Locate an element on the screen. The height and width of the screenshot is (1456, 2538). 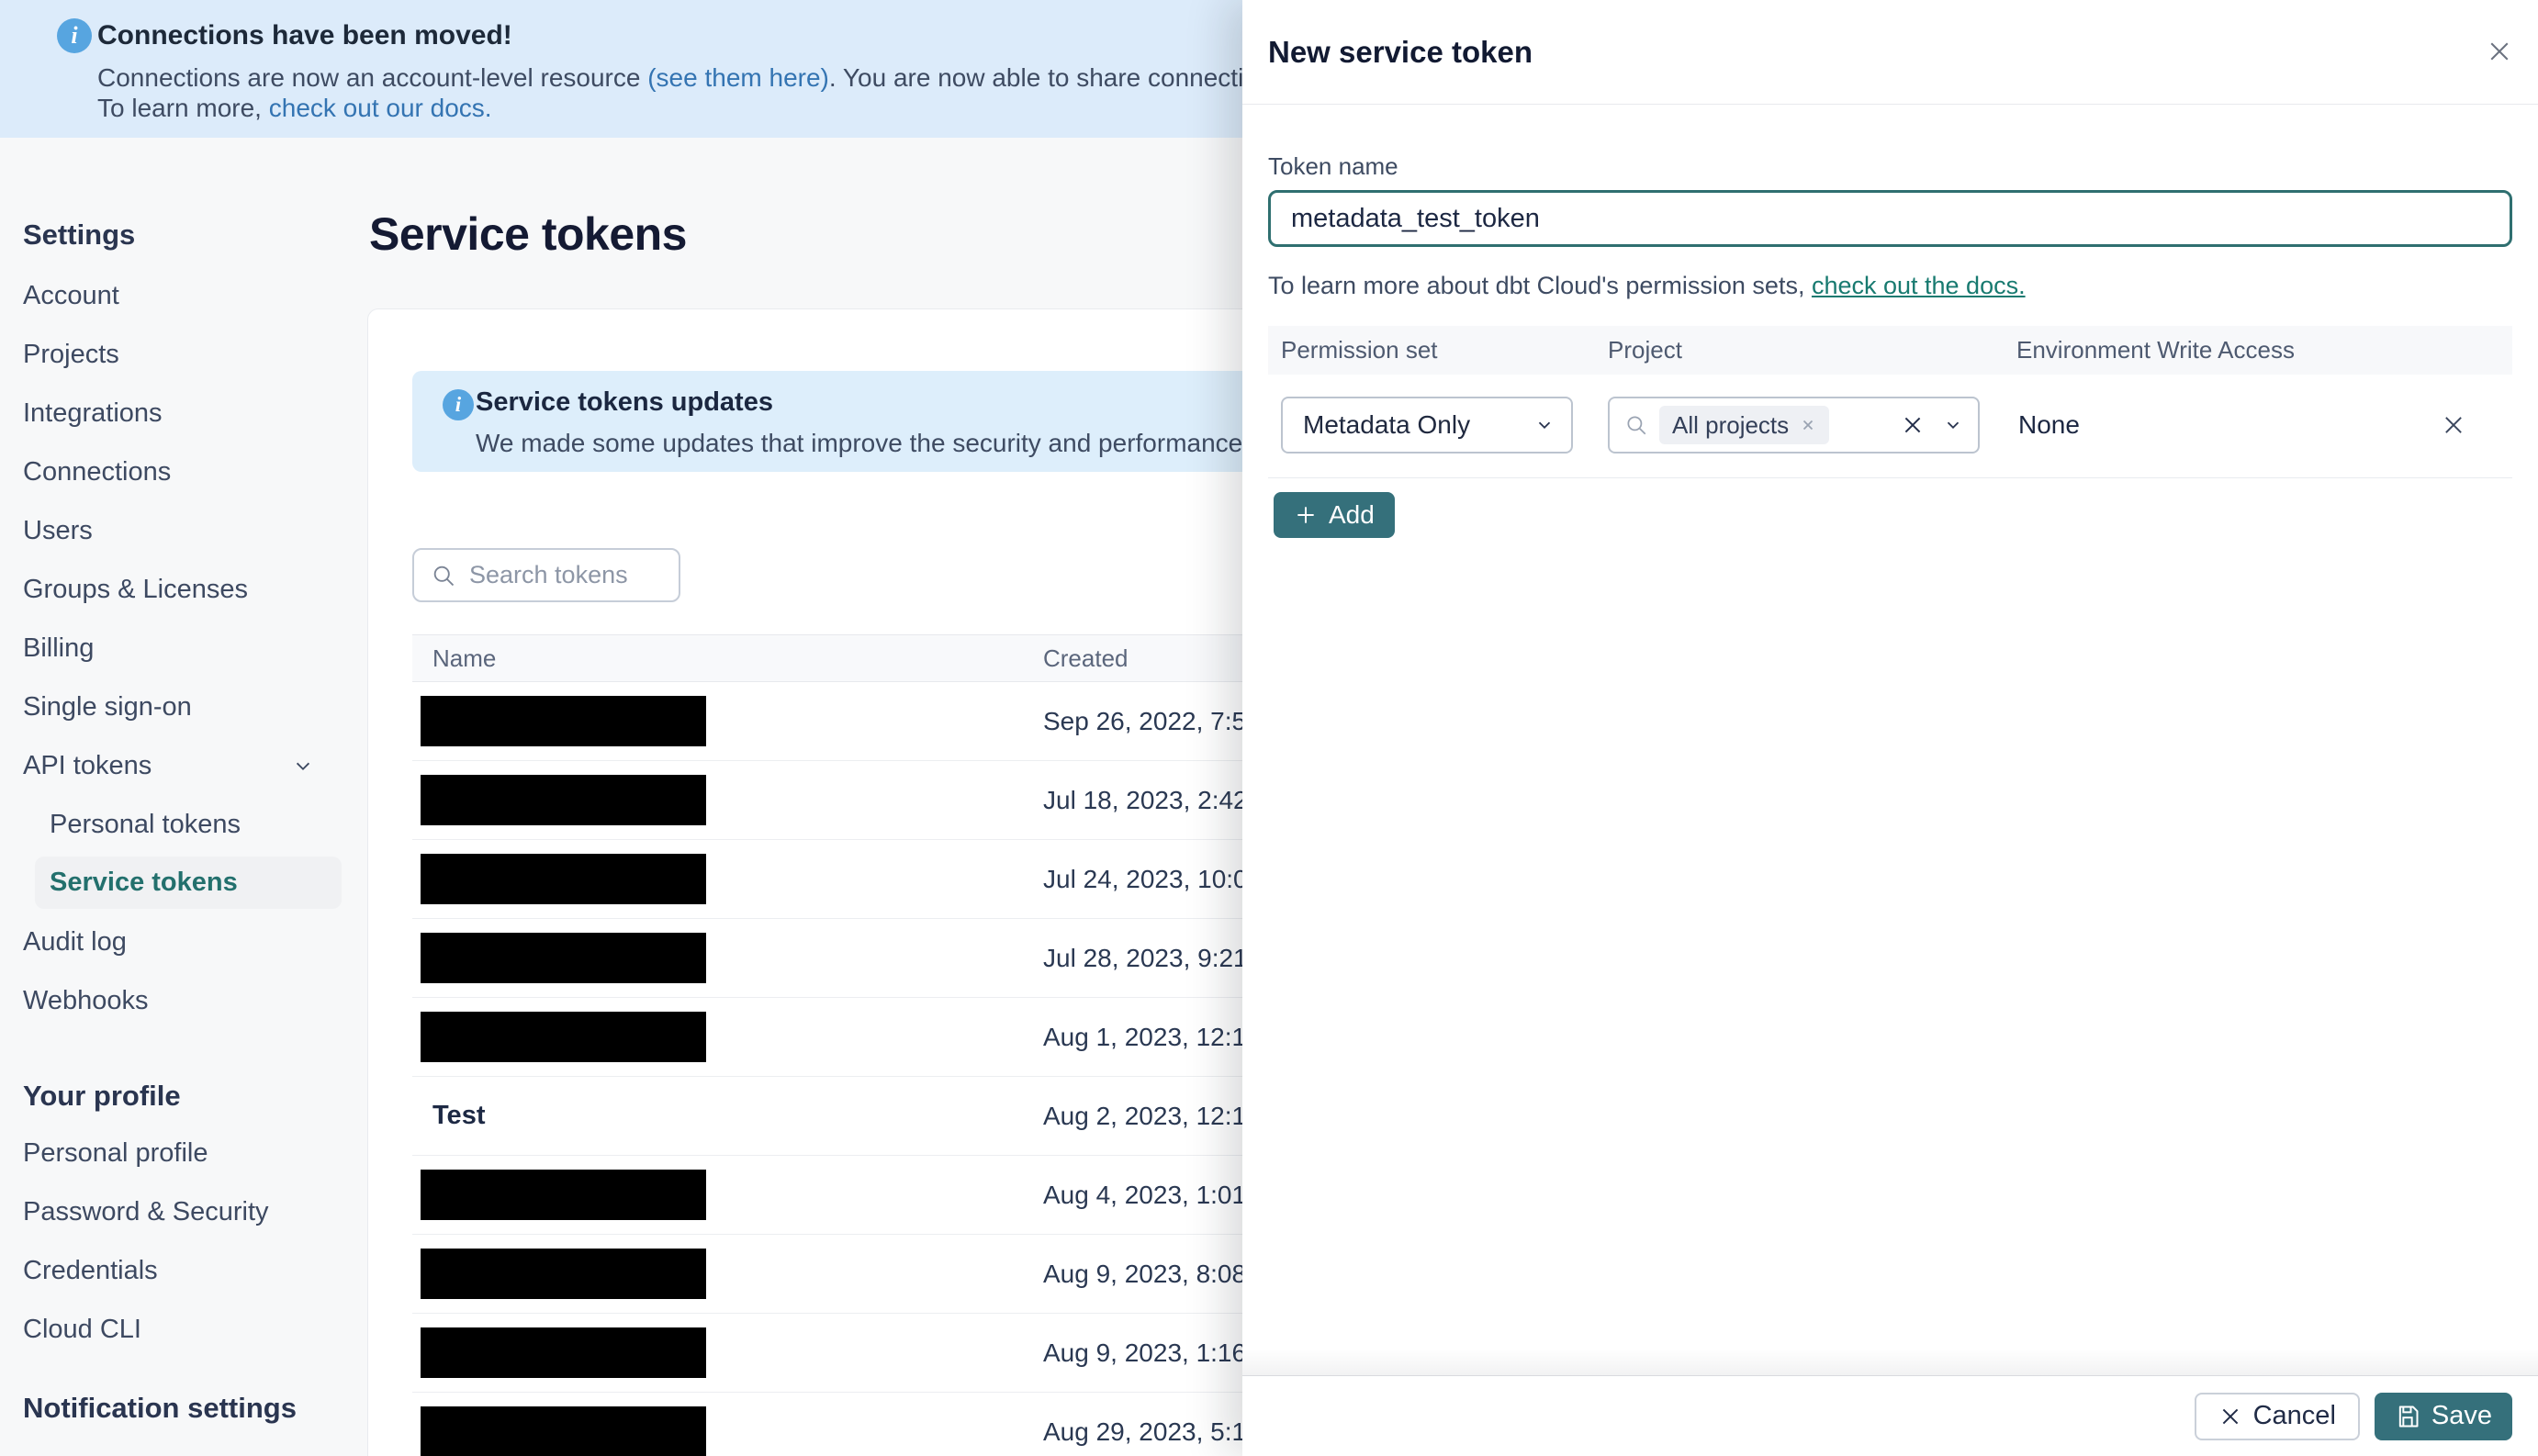
sidebar-item-credentials: Credentials is located at coordinates (183, 1270).